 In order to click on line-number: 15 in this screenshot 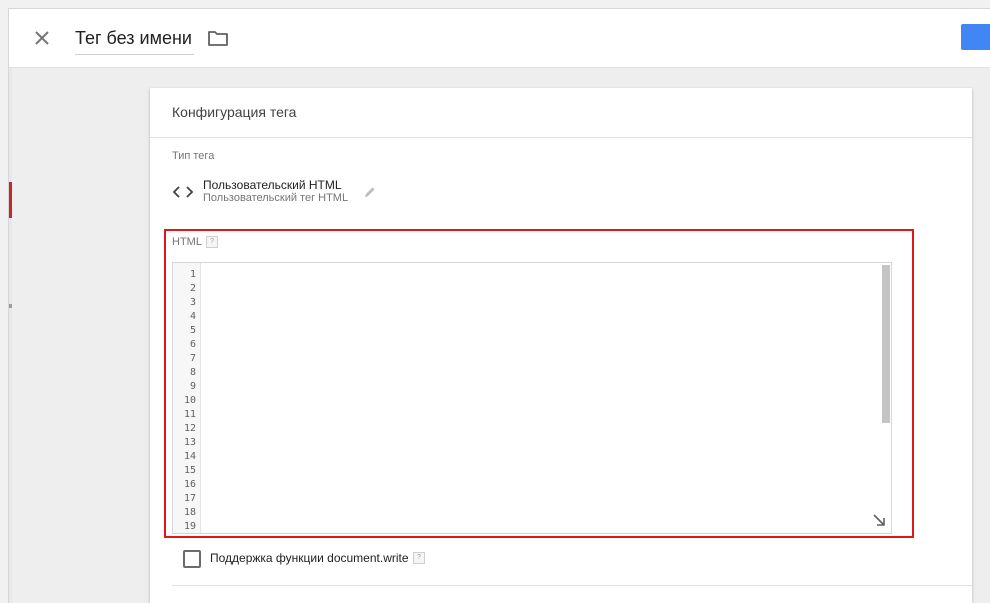, I will do `click(189, 470)`.